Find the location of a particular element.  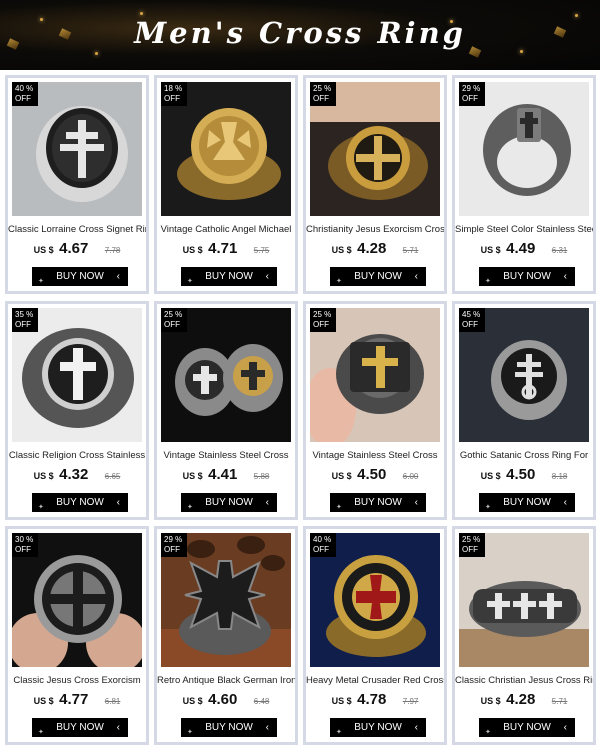

product-name: Simple Steel Color Stainless Steel is located at coordinates (524, 229).